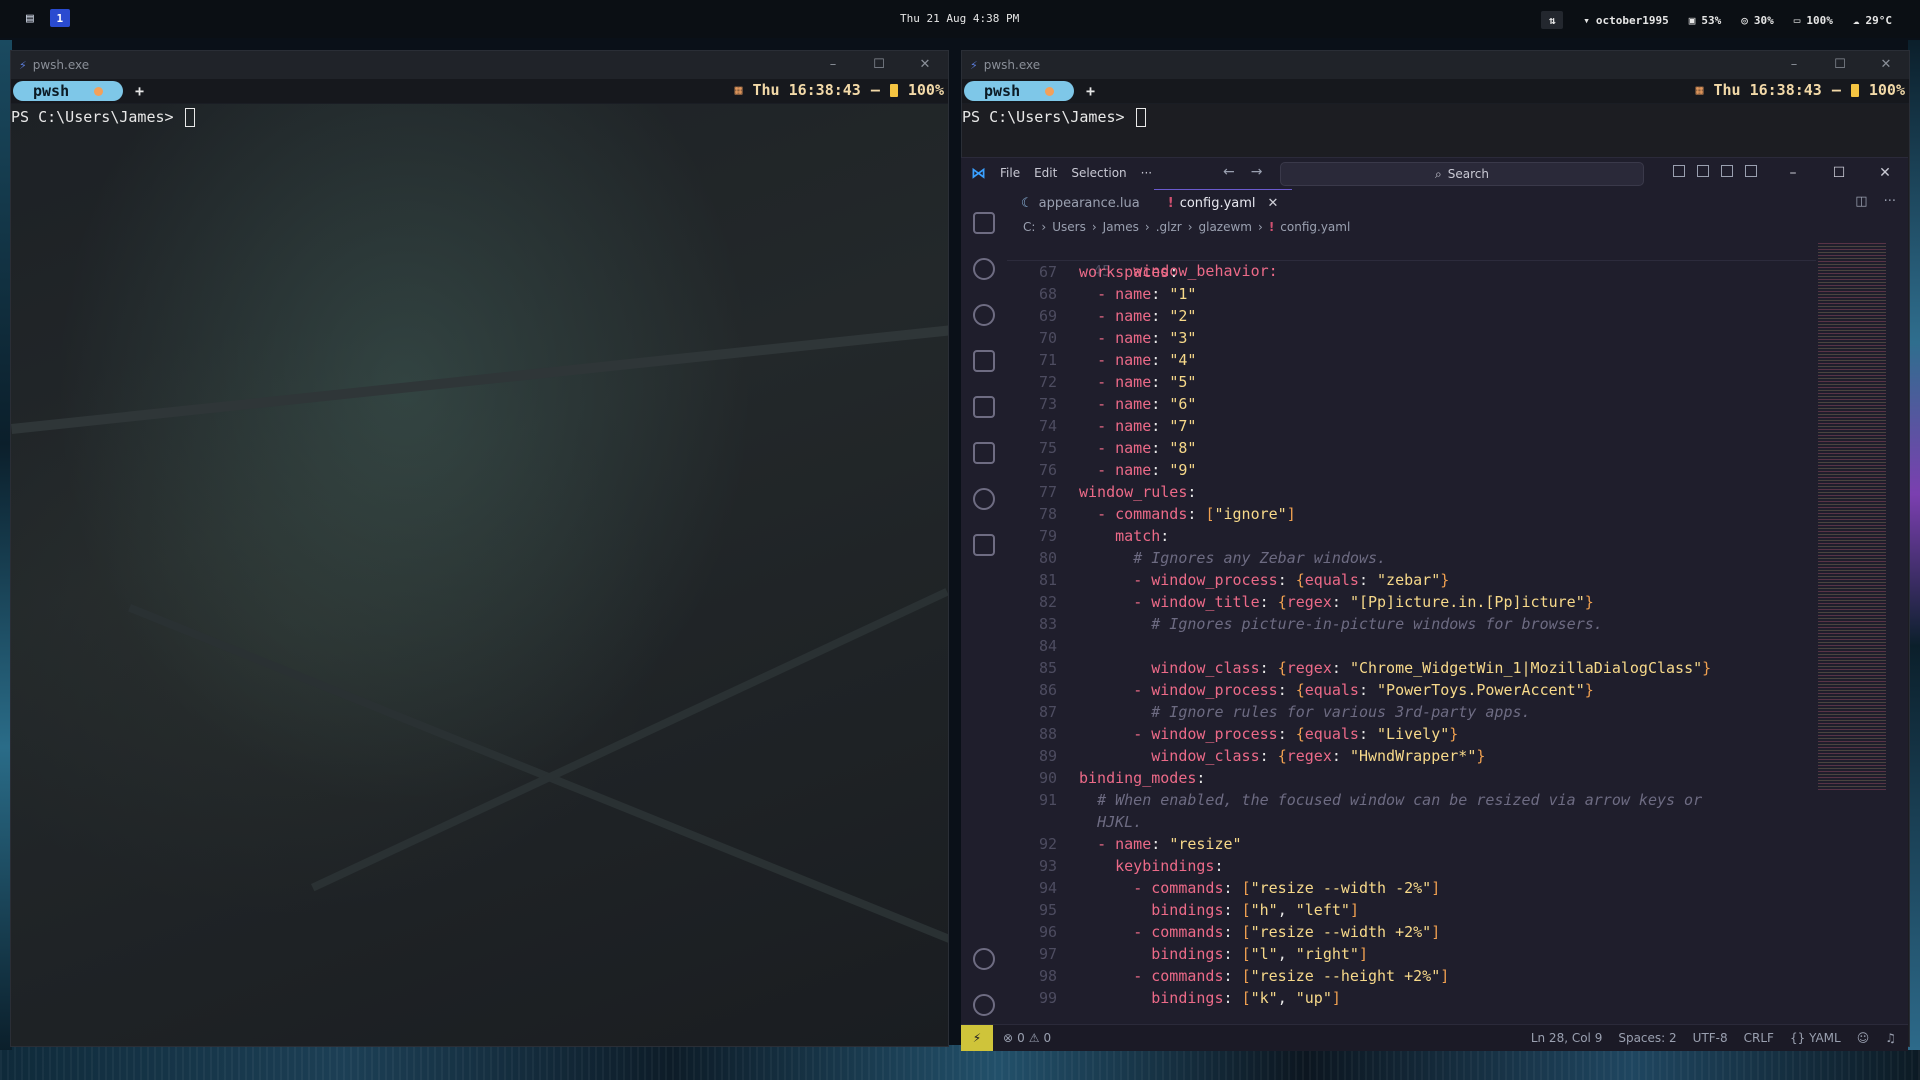 Image resolution: width=1920 pixels, height=1080 pixels. I want to click on split-editor-icon: ◫, so click(1861, 201).